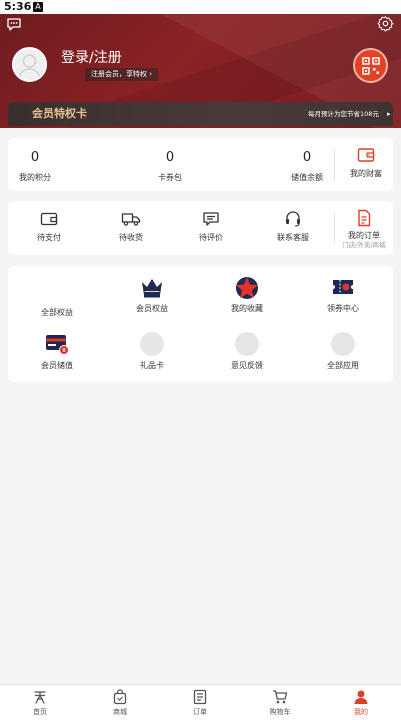 This screenshot has height=720, width=401. What do you see at coordinates (35, 157) in the screenshot?
I see `points-value: 0` at bounding box center [35, 157].